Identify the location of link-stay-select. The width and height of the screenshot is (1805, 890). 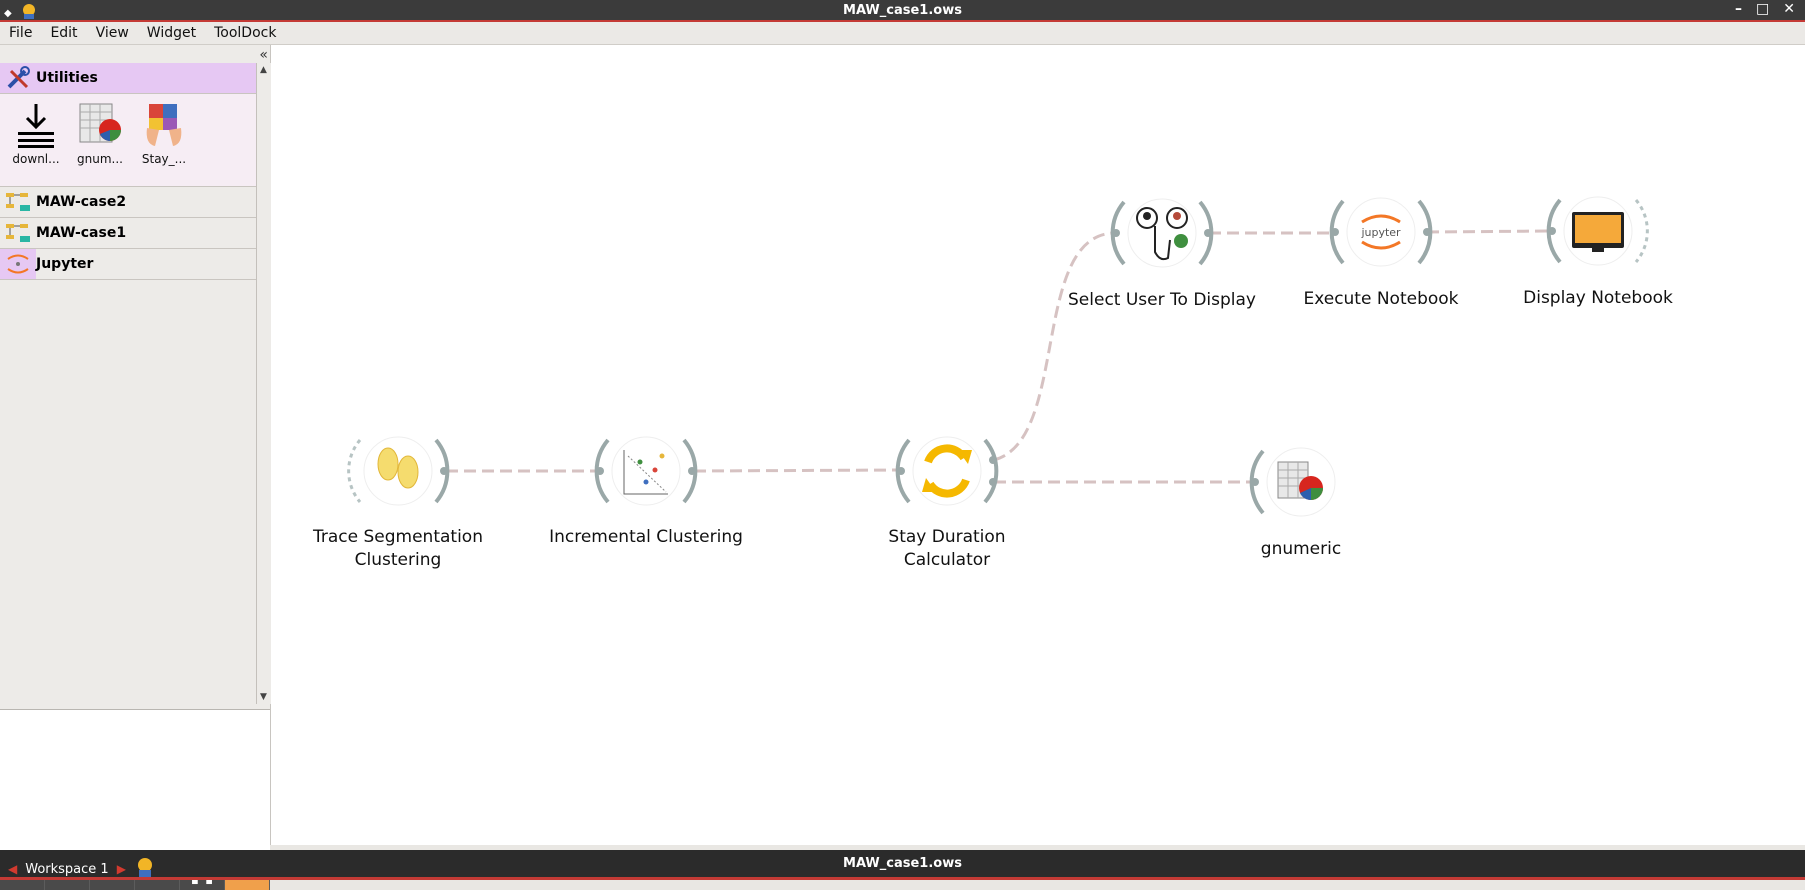
(1054, 346).